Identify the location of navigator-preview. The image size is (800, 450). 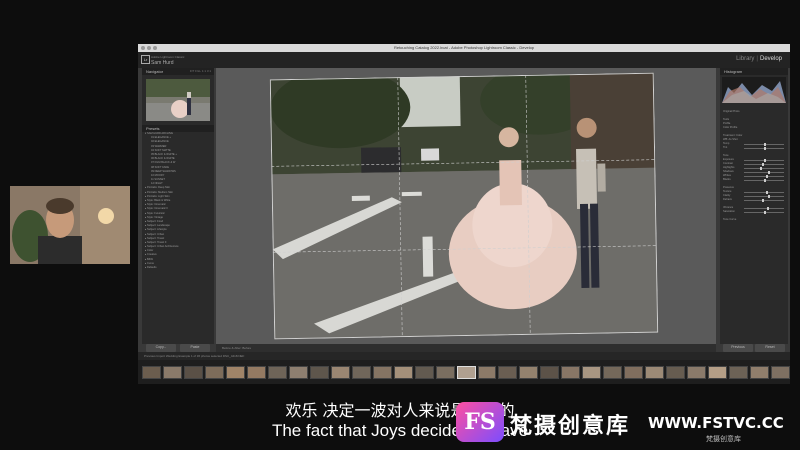
(178, 100).